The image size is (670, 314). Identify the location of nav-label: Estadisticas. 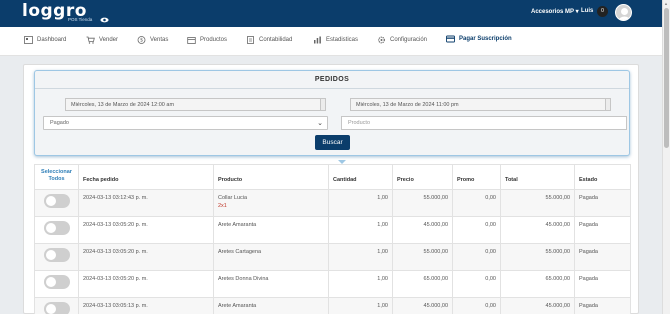
(342, 40).